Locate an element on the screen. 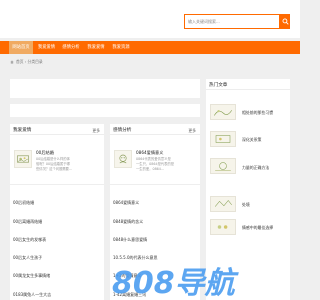 The image size is (320, 300). sidebar-header: 热门文章 is located at coordinates (248, 84).